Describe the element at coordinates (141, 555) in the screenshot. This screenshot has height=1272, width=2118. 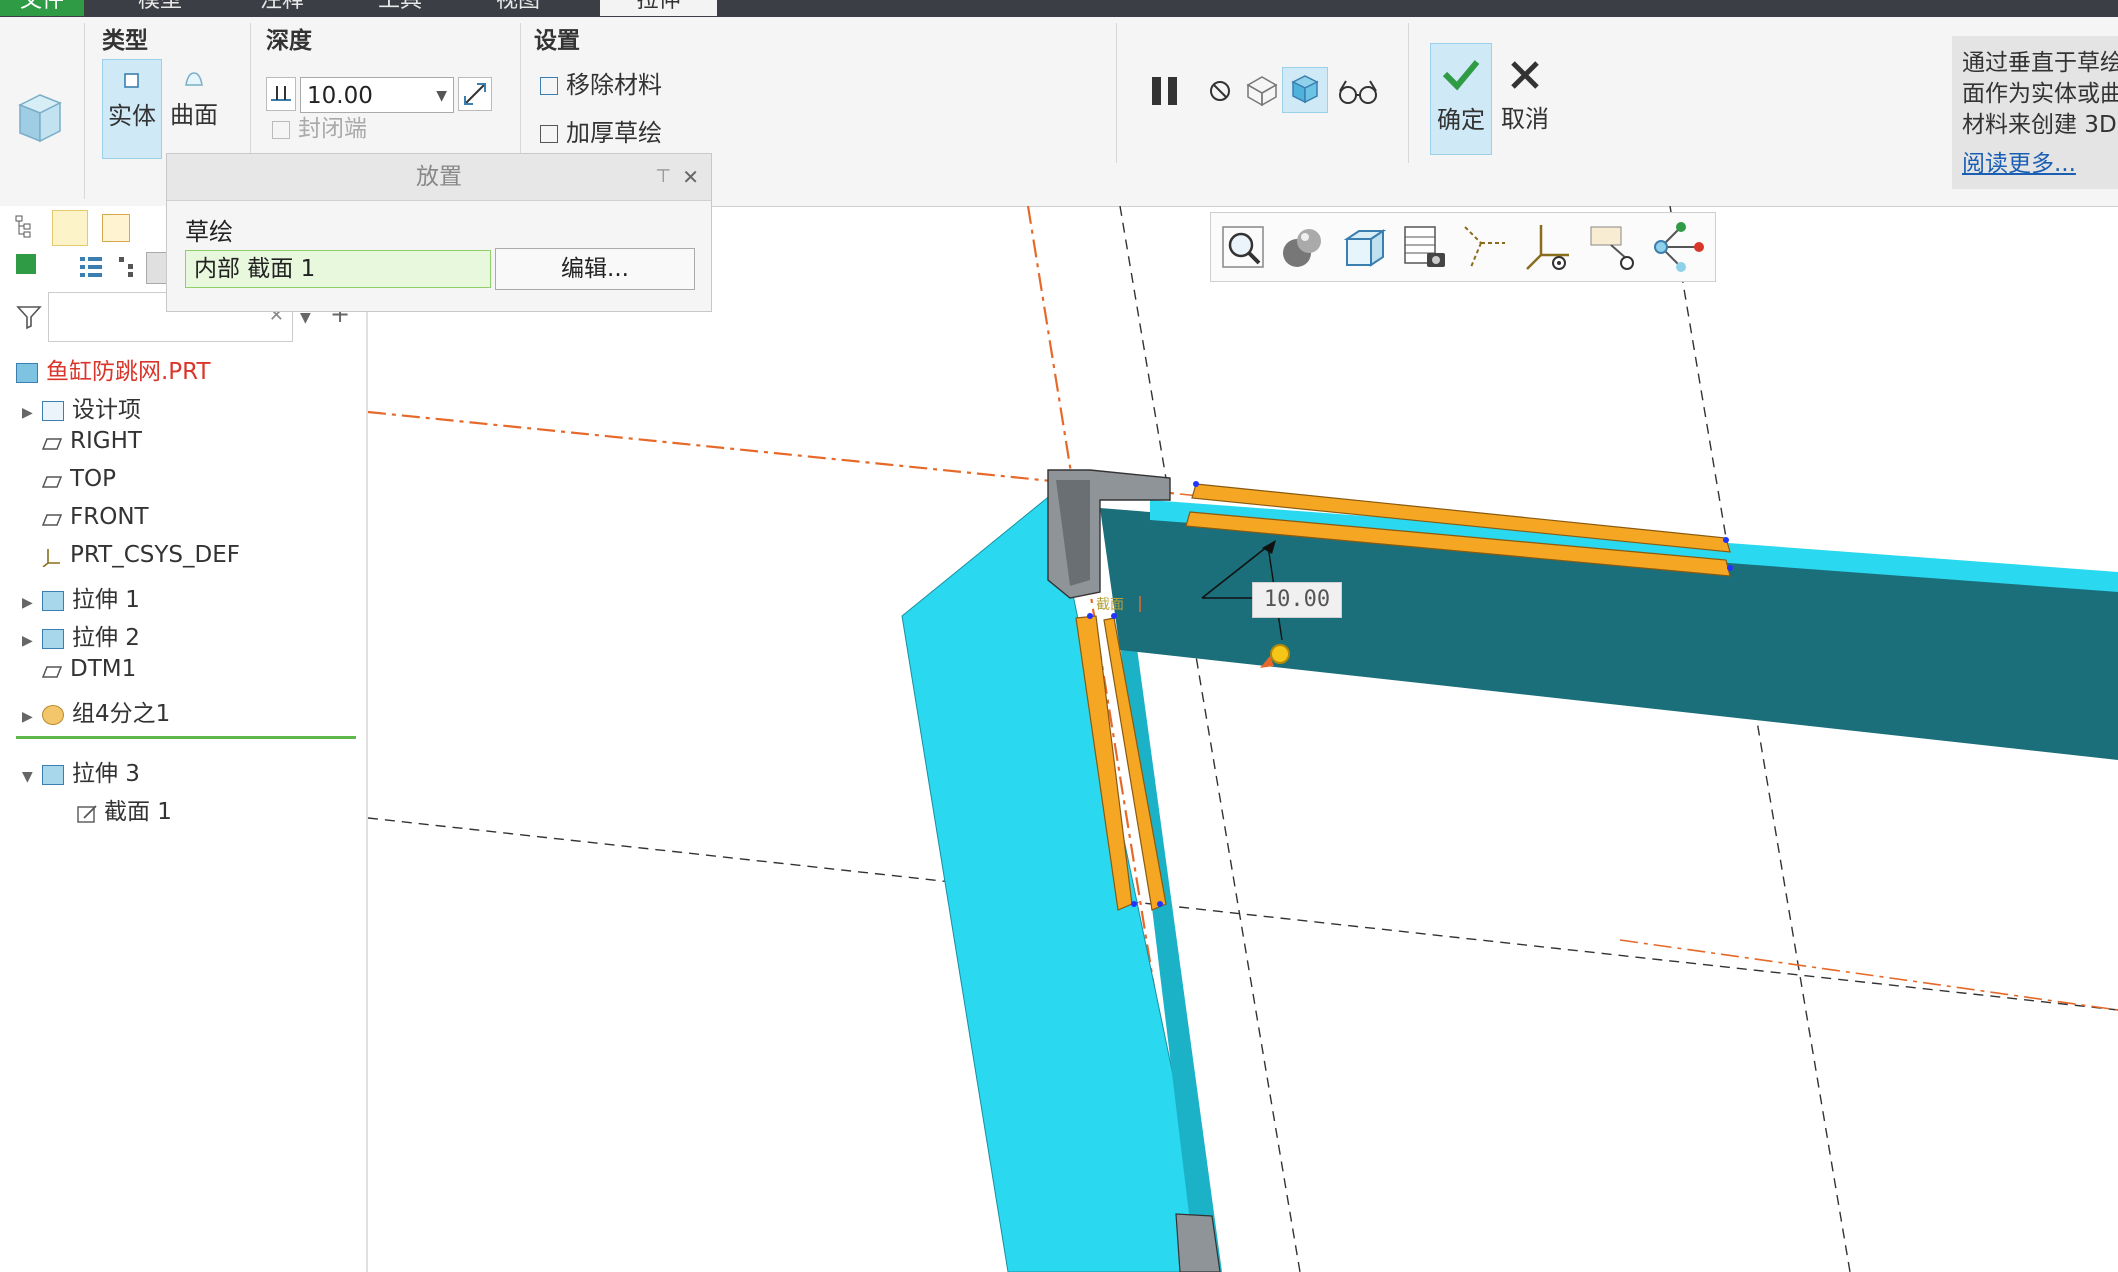
I see `tree-item-csys: PRT_CSYS_DEF` at that location.